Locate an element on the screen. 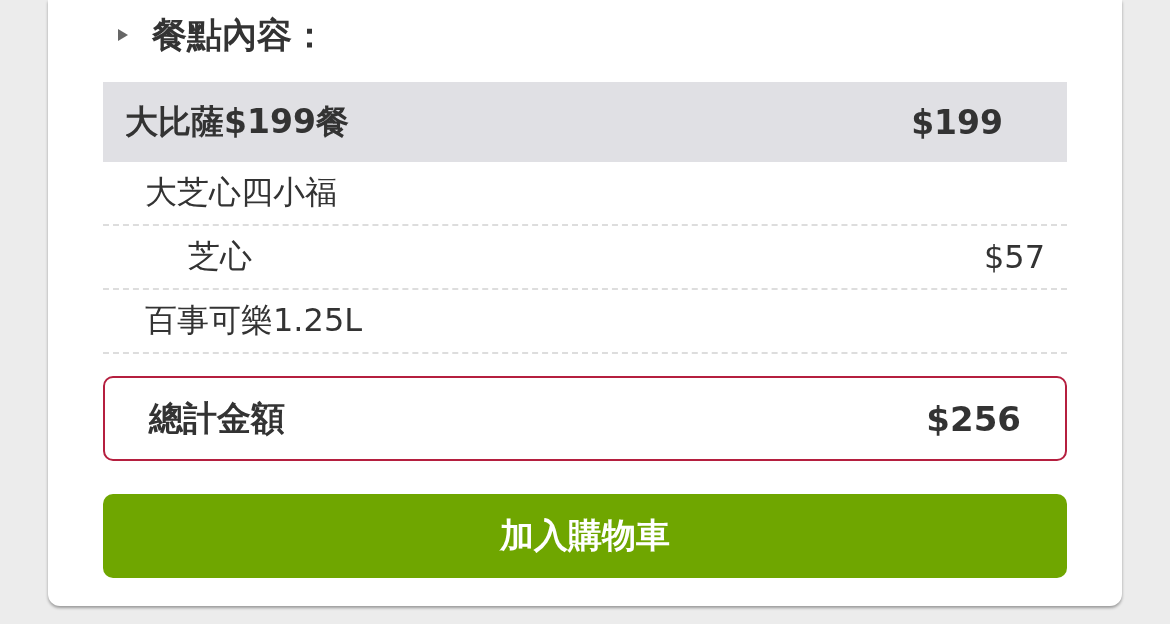 Image resolution: width=1170 pixels, height=624 pixels. meal-price: $199 is located at coordinates (957, 122).